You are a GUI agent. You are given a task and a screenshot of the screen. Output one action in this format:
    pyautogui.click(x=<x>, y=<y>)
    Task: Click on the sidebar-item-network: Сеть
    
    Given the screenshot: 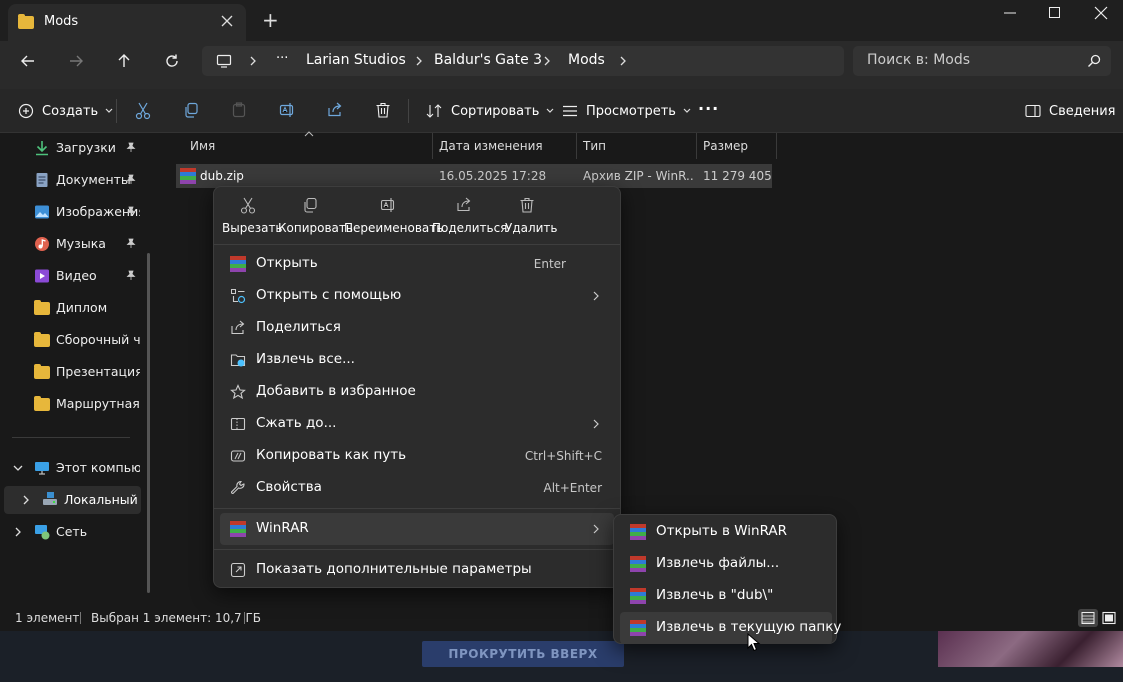 What is the action you would take?
    pyautogui.click(x=74, y=532)
    